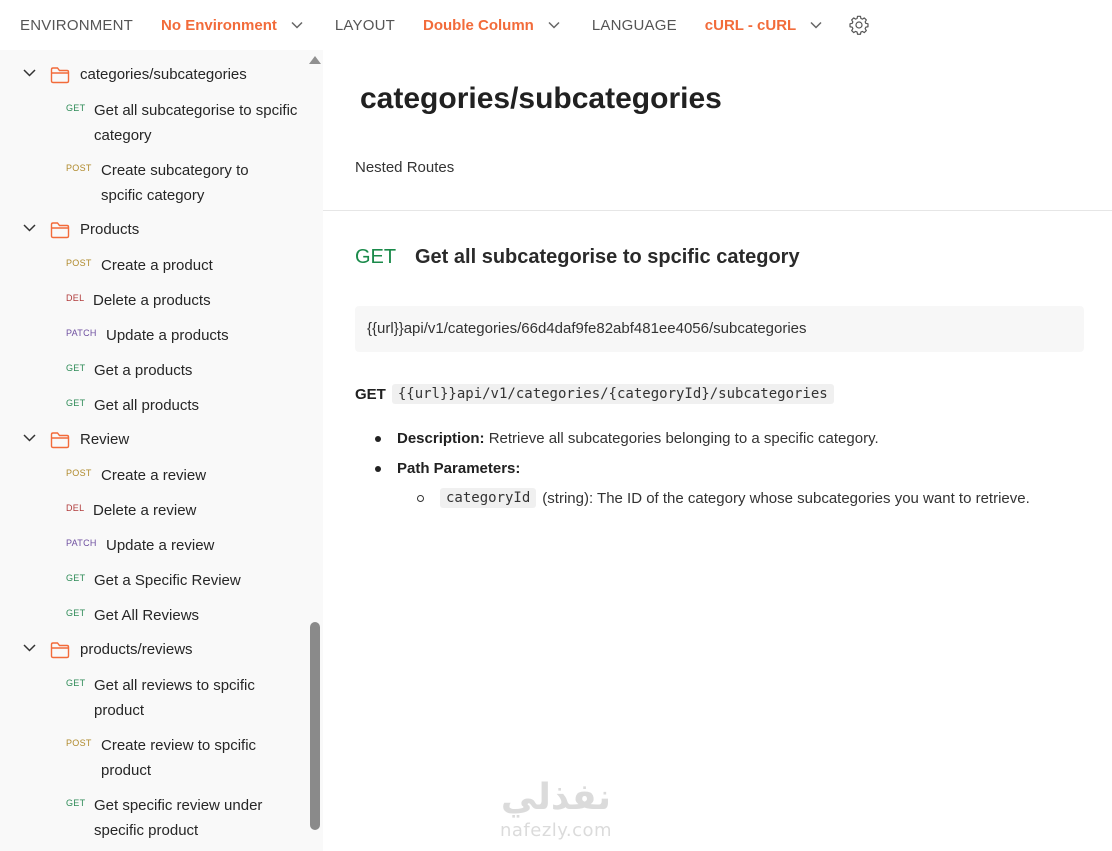  I want to click on environment-select: No Environment, so click(232, 25).